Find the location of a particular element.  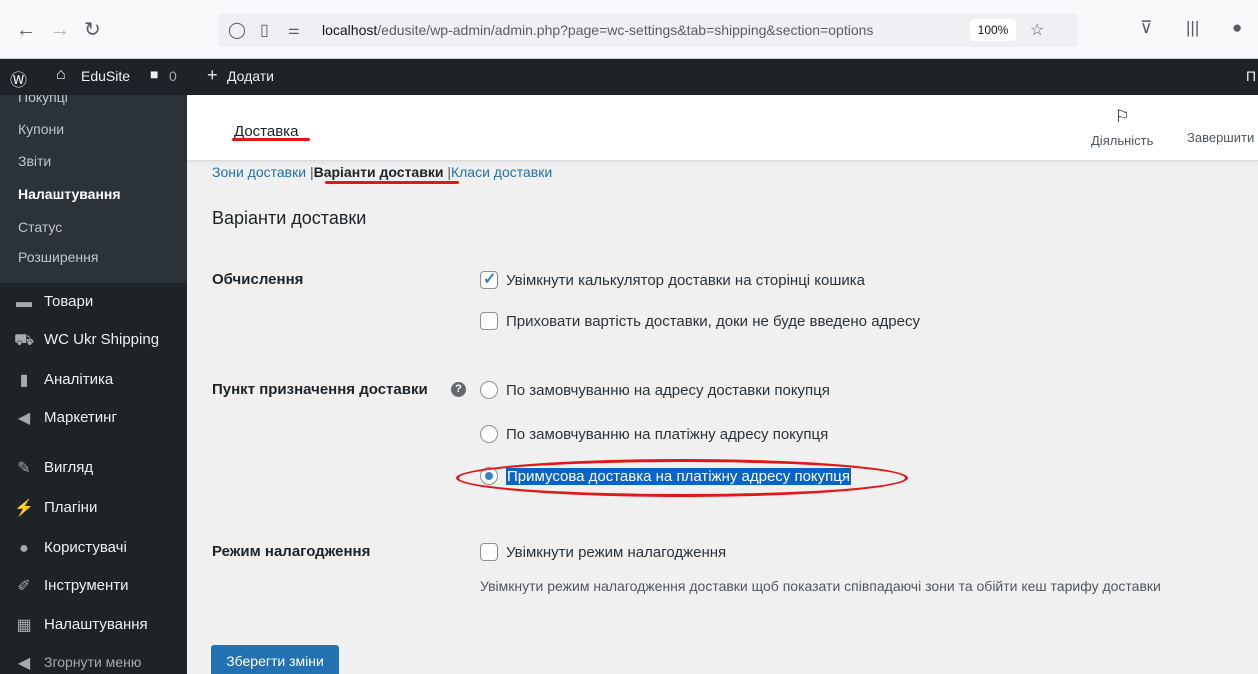

sidebar-item-tools: ✐ Інструменти is located at coordinates (99, 588).